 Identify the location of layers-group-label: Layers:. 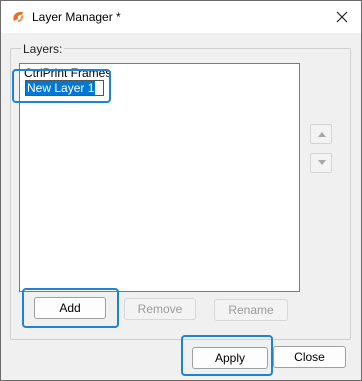
(43, 49).